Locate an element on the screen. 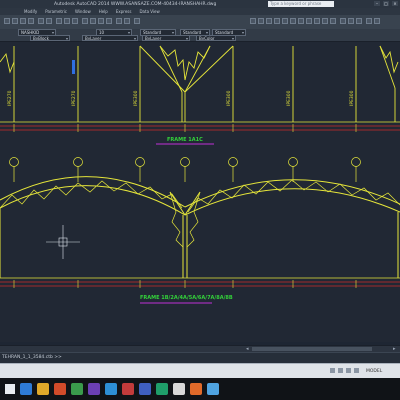 This screenshot has width=400, height=400. quick-dim-icon is located at coordinates (343, 21).